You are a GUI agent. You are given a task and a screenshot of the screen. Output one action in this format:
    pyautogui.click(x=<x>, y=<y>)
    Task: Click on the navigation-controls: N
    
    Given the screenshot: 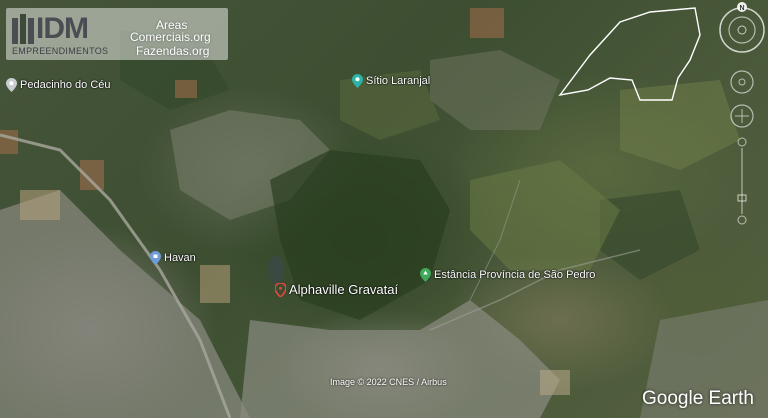 What is the action you would take?
    pyautogui.click(x=742, y=125)
    